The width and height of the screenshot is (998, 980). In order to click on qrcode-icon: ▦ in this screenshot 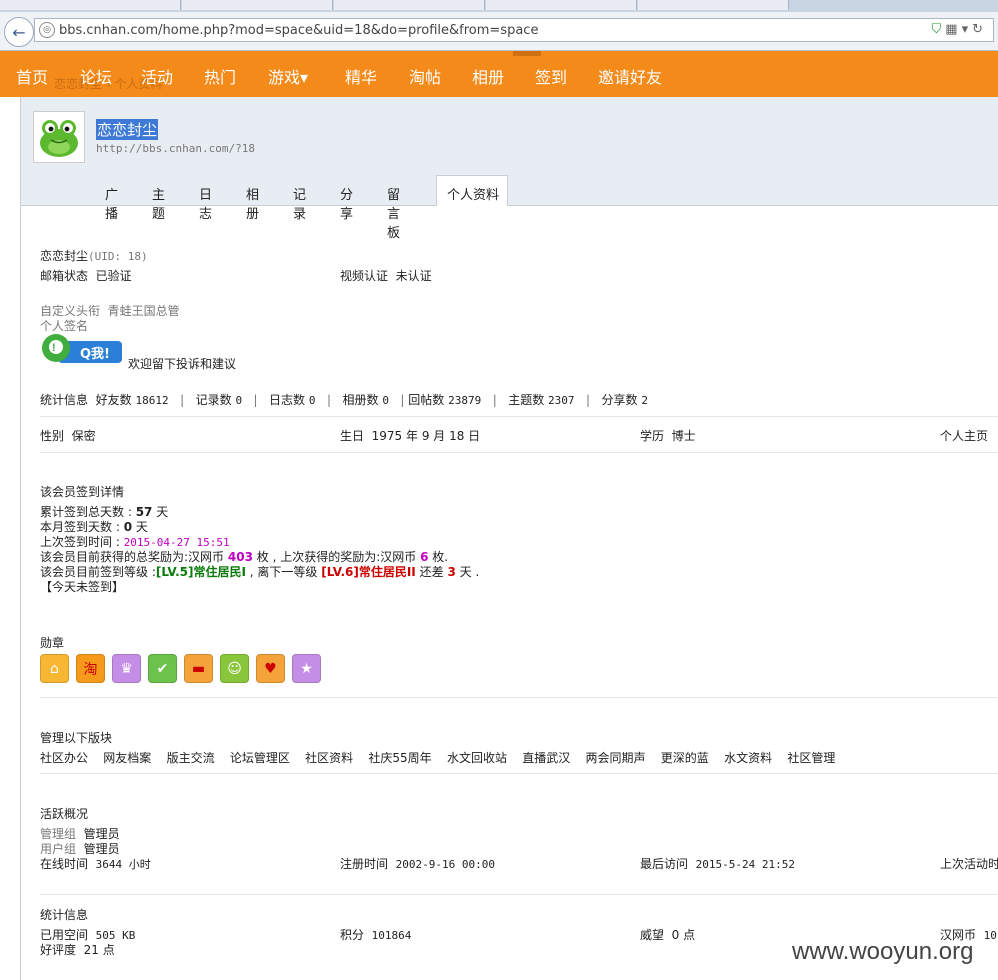, I will do `click(953, 29)`.